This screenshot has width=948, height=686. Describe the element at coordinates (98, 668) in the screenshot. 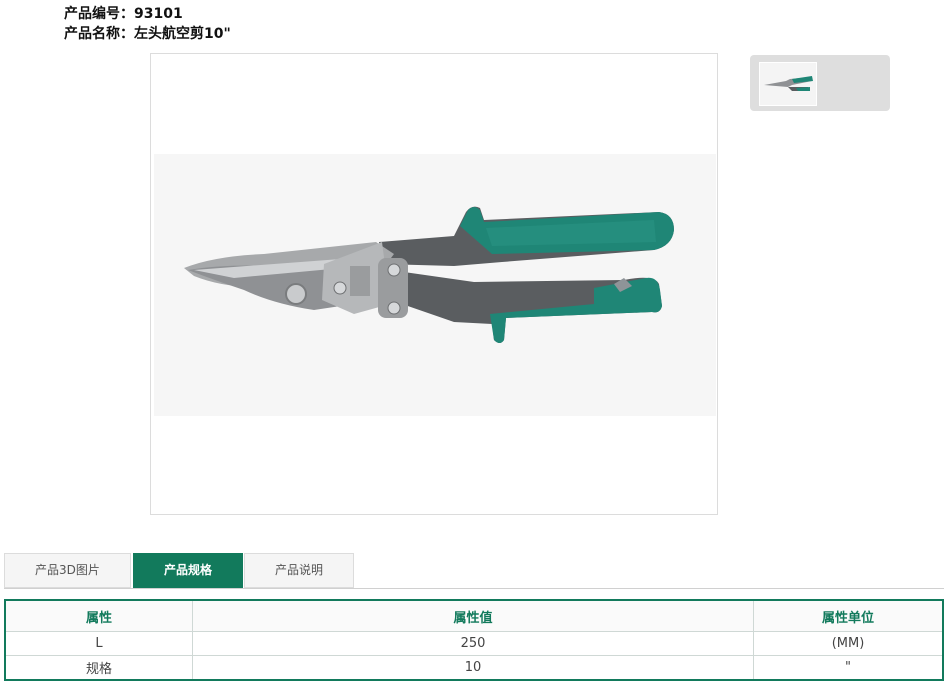

I see `table-cell: 规格` at that location.